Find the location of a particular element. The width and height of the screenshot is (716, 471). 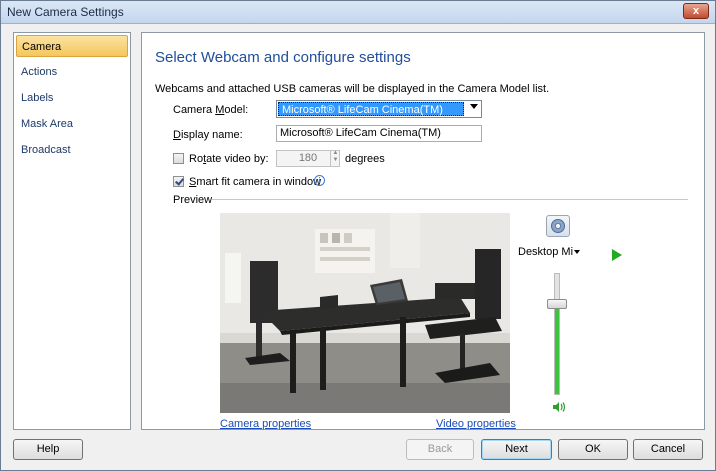

volume-slider-thumb is located at coordinates (557, 304).